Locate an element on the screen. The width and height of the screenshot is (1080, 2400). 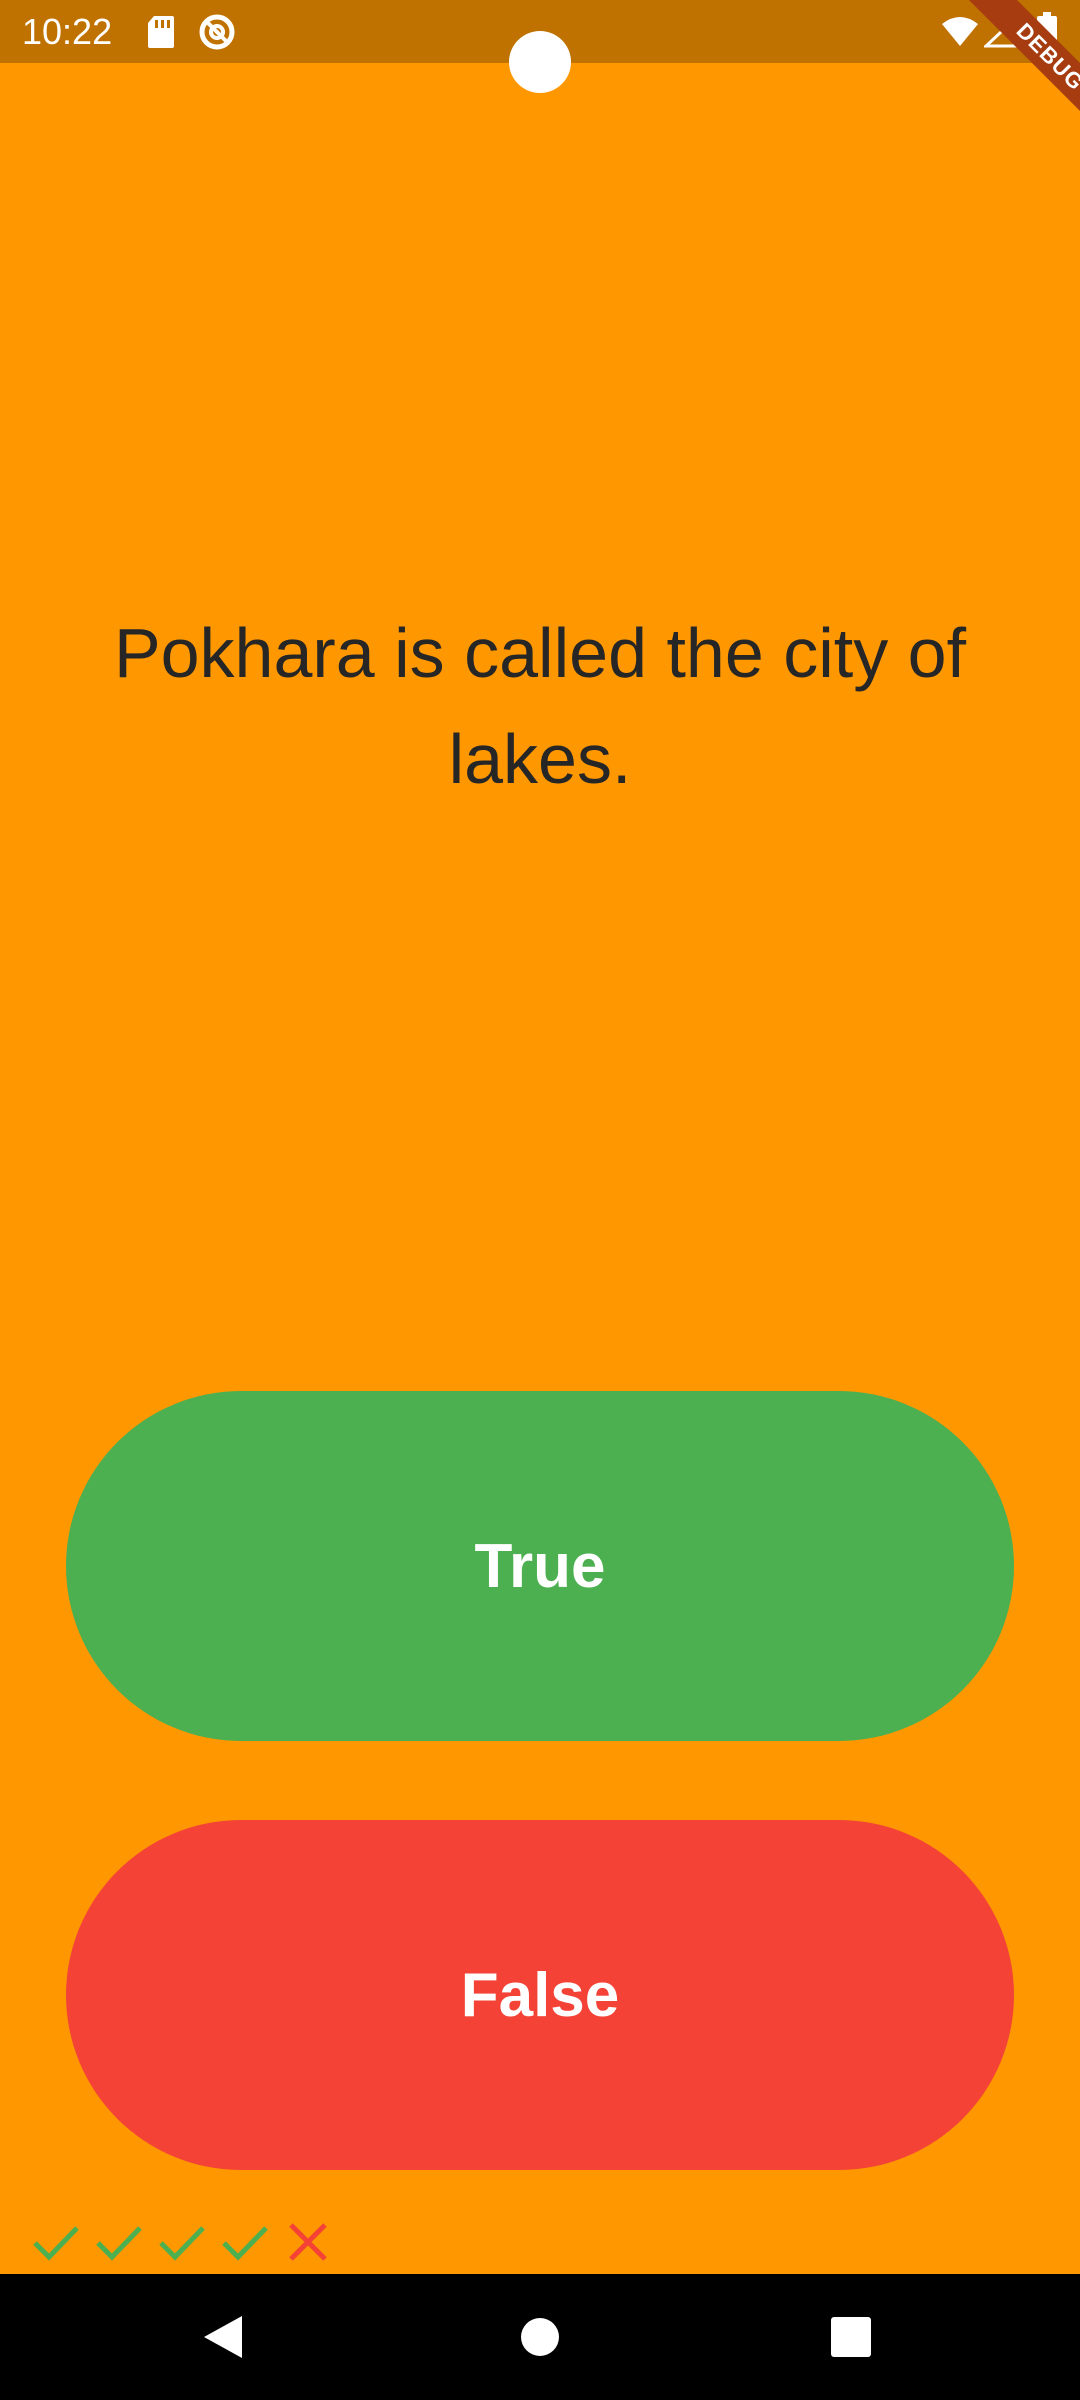
true-button: True is located at coordinates (540, 1566).